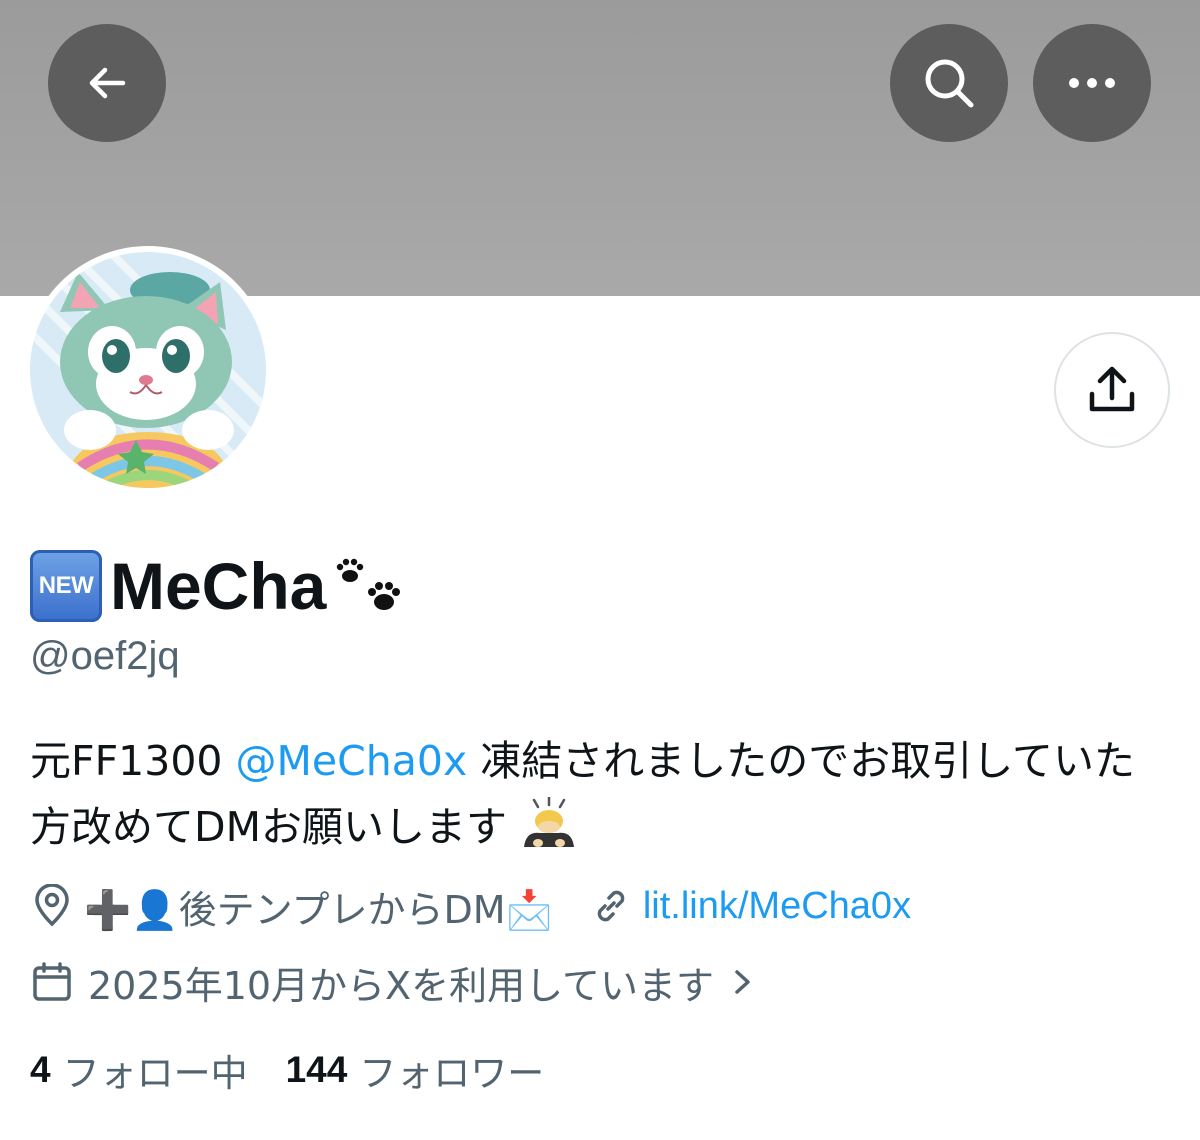 The width and height of the screenshot is (1200, 1140). I want to click on website-link: lit.link/MeCha0x, so click(777, 906).